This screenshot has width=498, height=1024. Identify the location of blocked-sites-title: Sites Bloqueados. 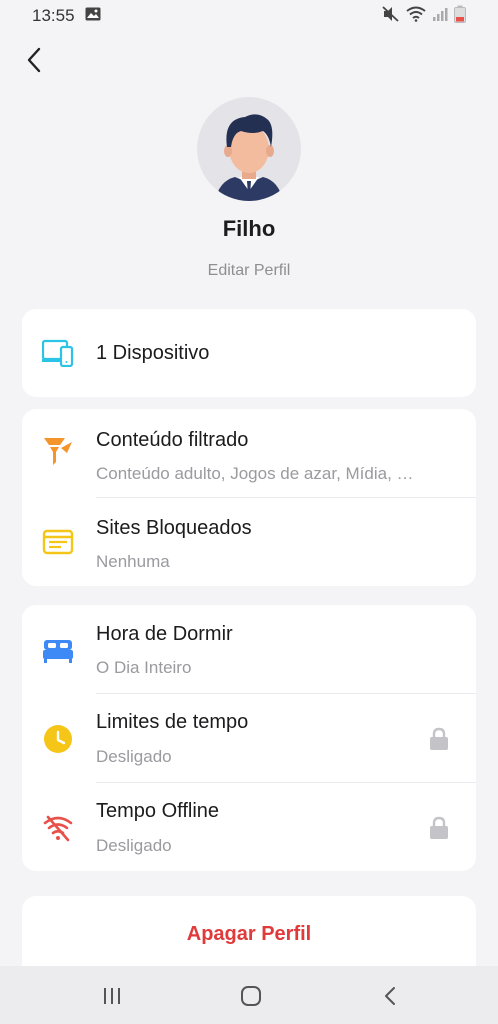
(174, 528).